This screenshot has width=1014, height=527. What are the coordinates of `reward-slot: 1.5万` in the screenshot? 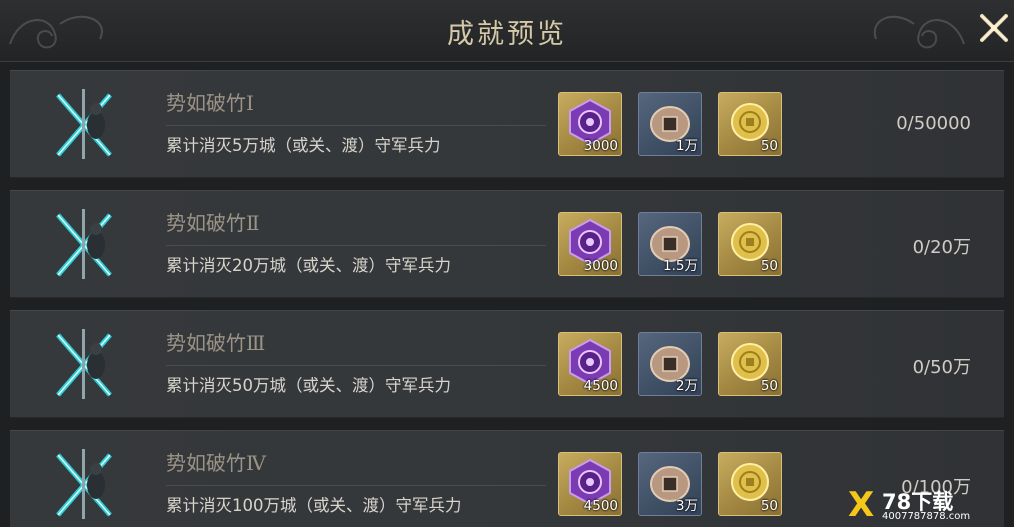 It's located at (670, 244).